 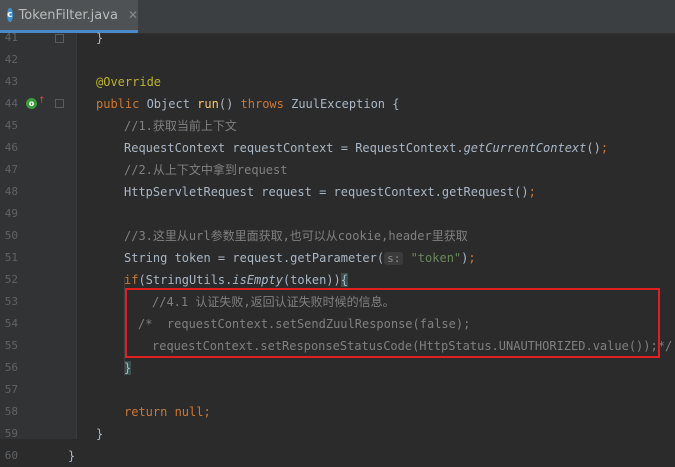 What do you see at coordinates (121, 104) in the screenshot?
I see `code-token: public` at bounding box center [121, 104].